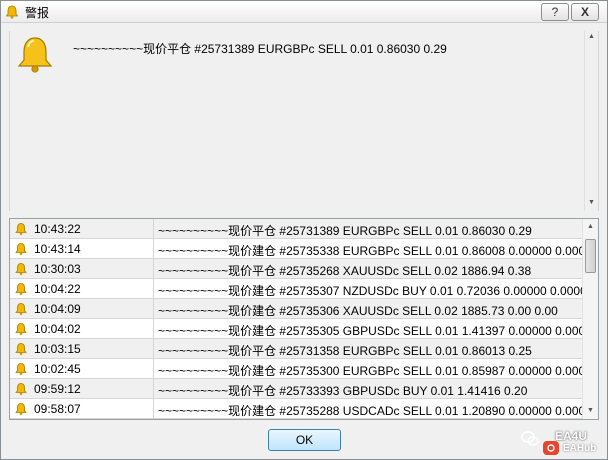 The height and width of the screenshot is (460, 608). What do you see at coordinates (304, 12) in the screenshot?
I see `title-bar: 警报 ? X` at bounding box center [304, 12].